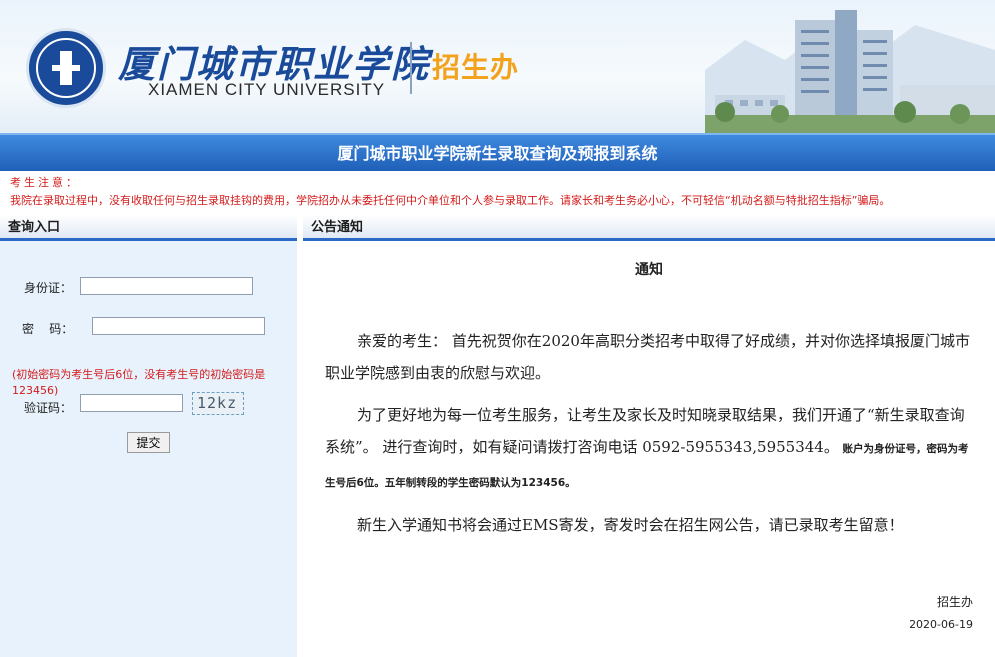  What do you see at coordinates (941, 624) in the screenshot?
I see `announcement-date: 2020-06-19` at bounding box center [941, 624].